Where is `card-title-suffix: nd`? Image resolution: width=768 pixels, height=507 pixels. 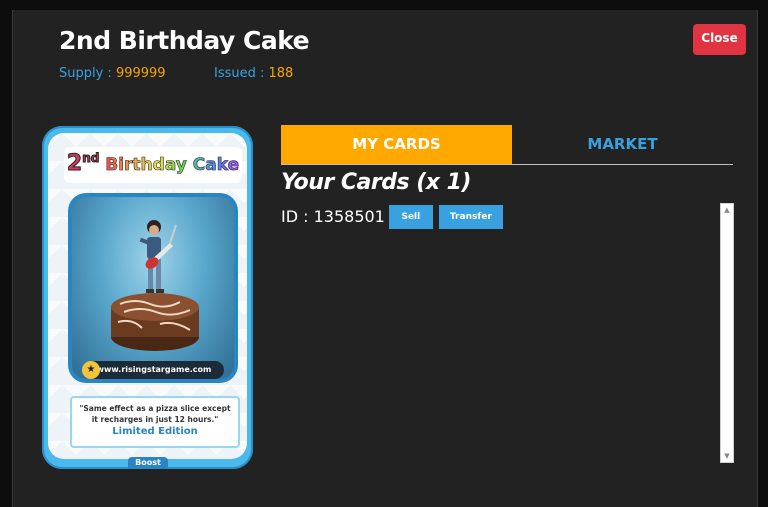 card-title-suffix: nd is located at coordinates (91, 158).